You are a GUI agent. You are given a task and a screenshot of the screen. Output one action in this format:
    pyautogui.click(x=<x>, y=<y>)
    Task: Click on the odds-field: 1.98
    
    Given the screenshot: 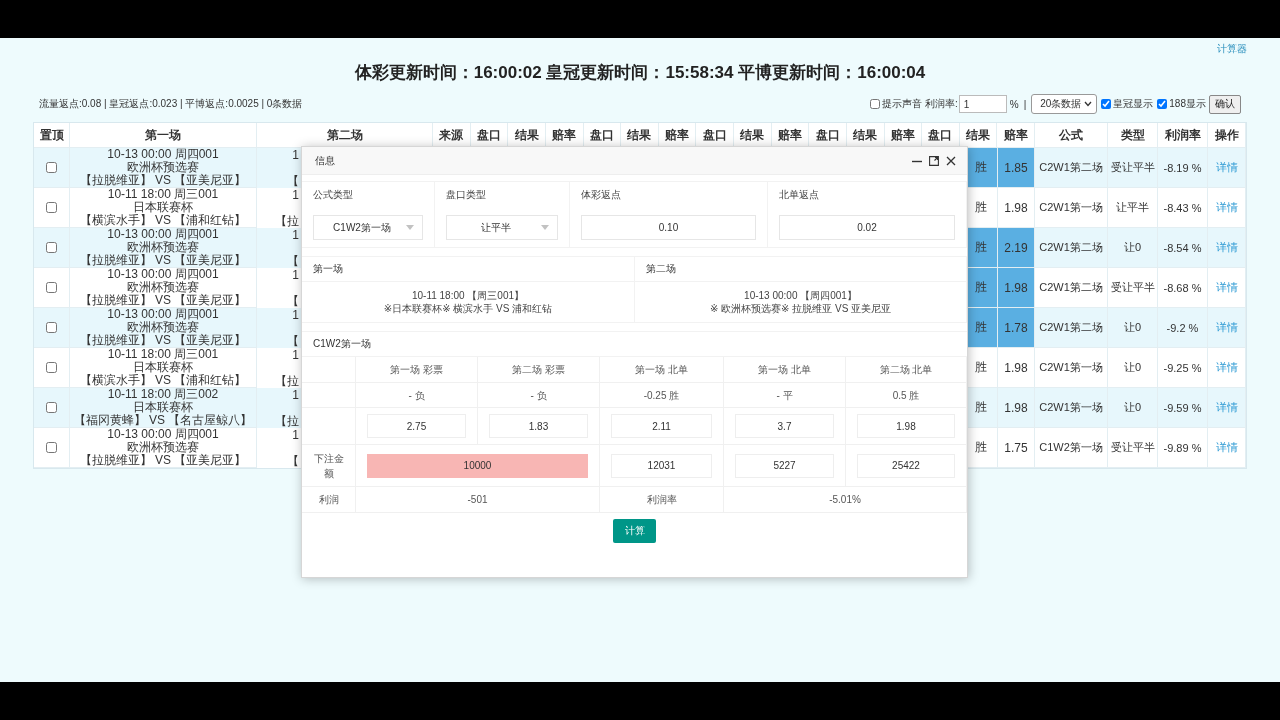 What is the action you would take?
    pyautogui.click(x=906, y=426)
    